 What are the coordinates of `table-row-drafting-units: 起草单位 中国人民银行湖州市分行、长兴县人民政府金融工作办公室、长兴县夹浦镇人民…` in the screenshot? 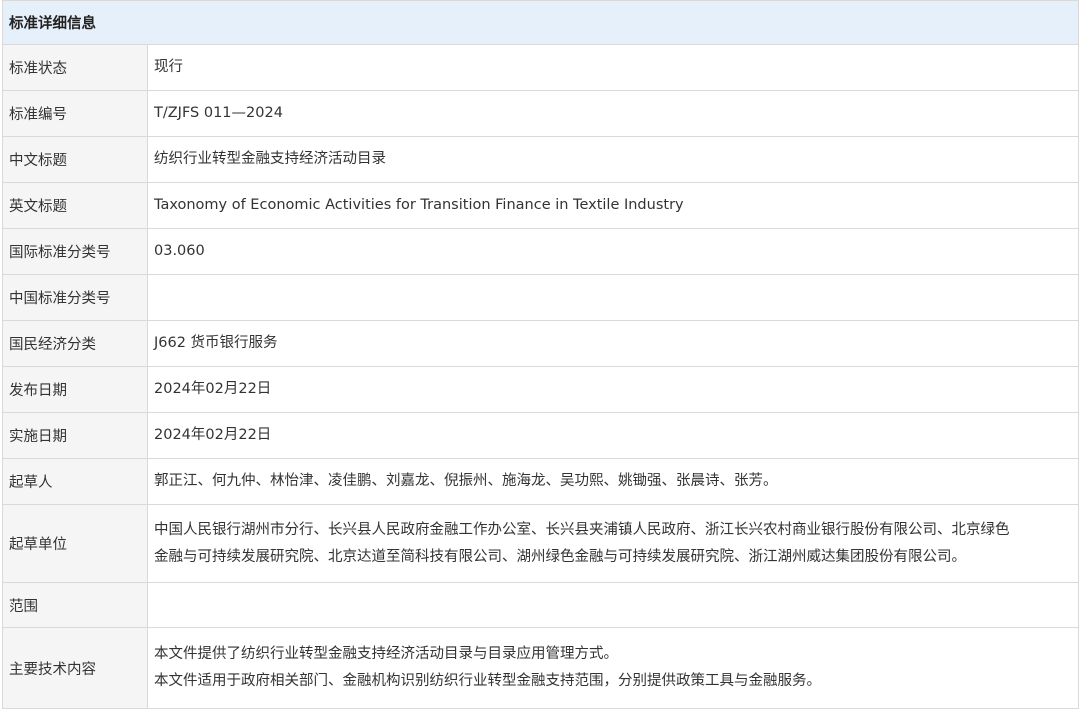 It's located at (540, 543).